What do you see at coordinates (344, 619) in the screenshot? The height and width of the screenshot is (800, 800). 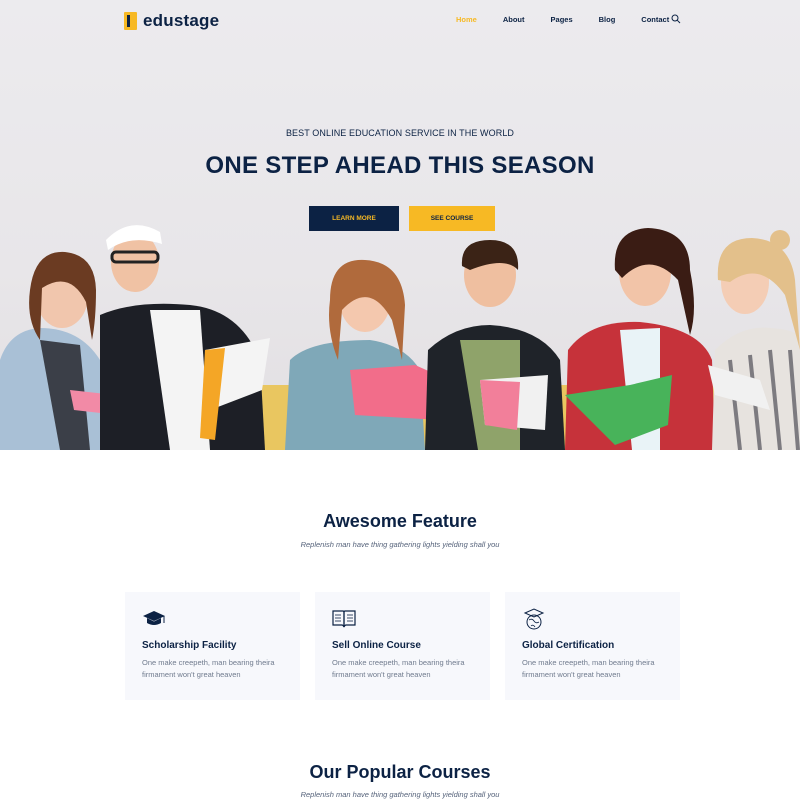 I see `open-book-icon` at bounding box center [344, 619].